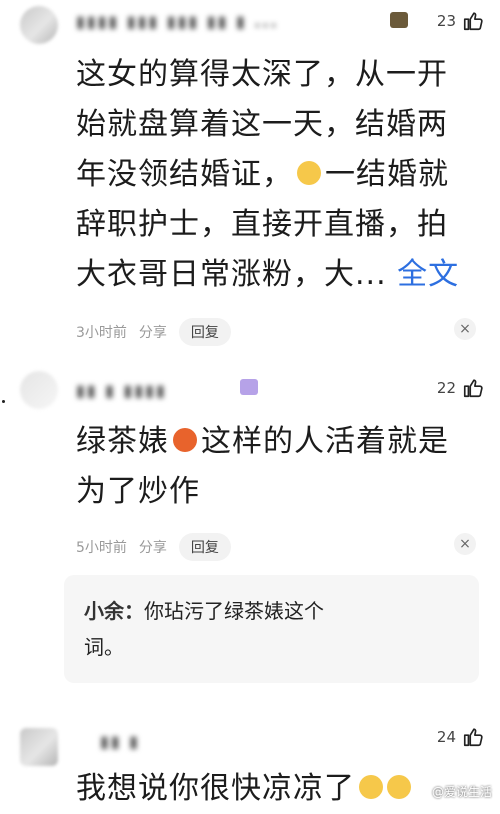  What do you see at coordinates (156, 390) in the screenshot?
I see `username-blurred: ▮▮ ▮ ▮▮▮▮` at bounding box center [156, 390].